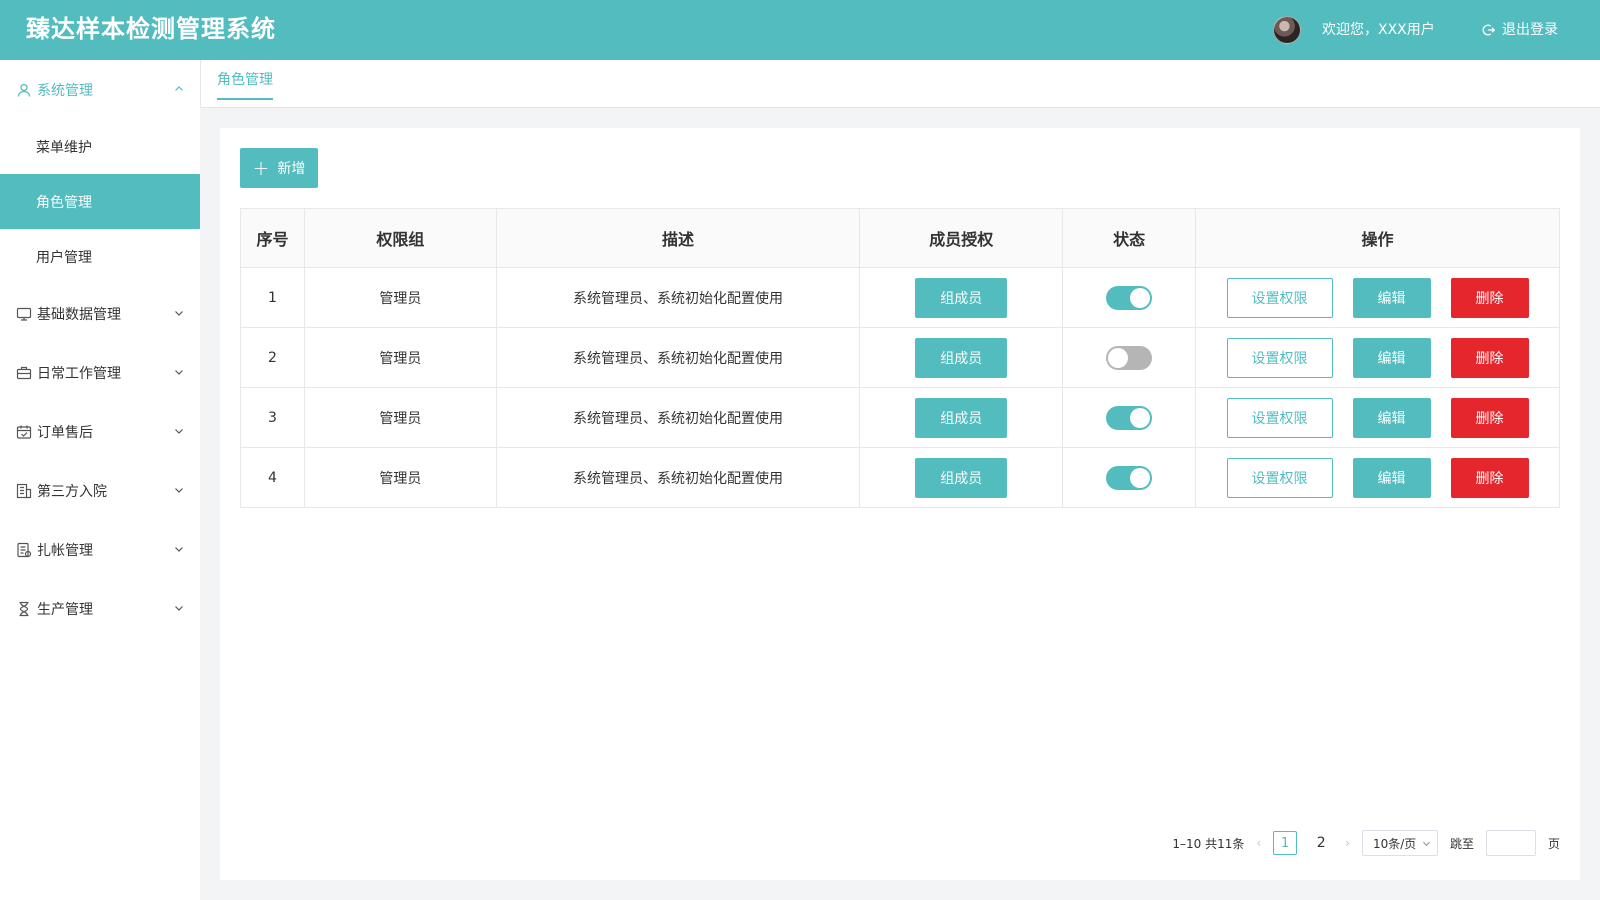  What do you see at coordinates (1258, 843) in the screenshot?
I see `prev-page-icon: ‹` at bounding box center [1258, 843].